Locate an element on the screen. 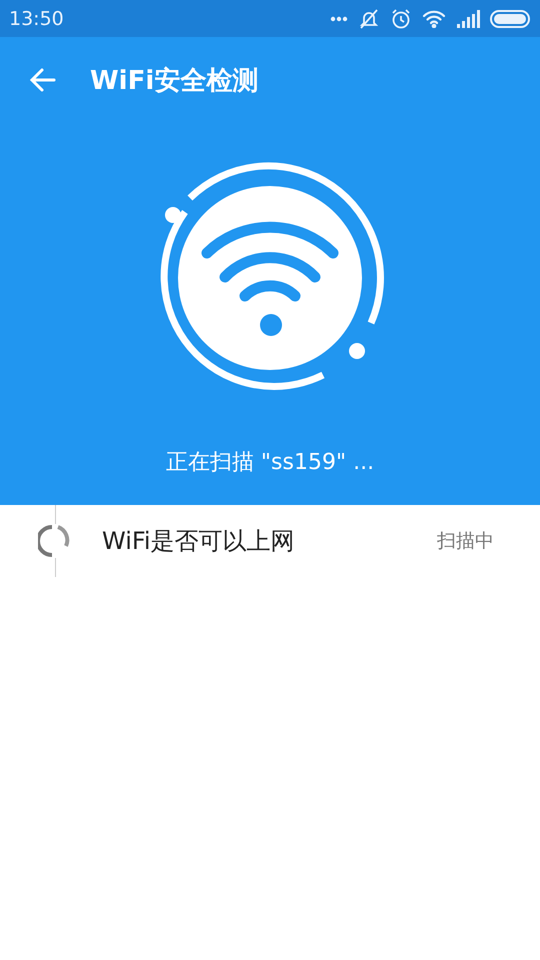  alarm-clock-icon is located at coordinates (401, 19).